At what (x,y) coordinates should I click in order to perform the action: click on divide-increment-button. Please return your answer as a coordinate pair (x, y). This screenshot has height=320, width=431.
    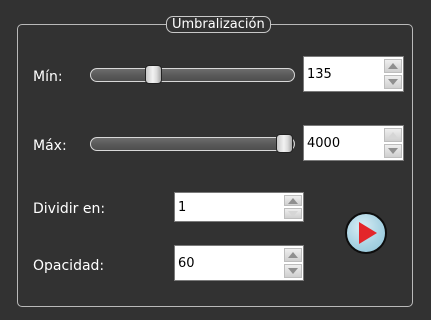
    Looking at the image, I should click on (293, 200).